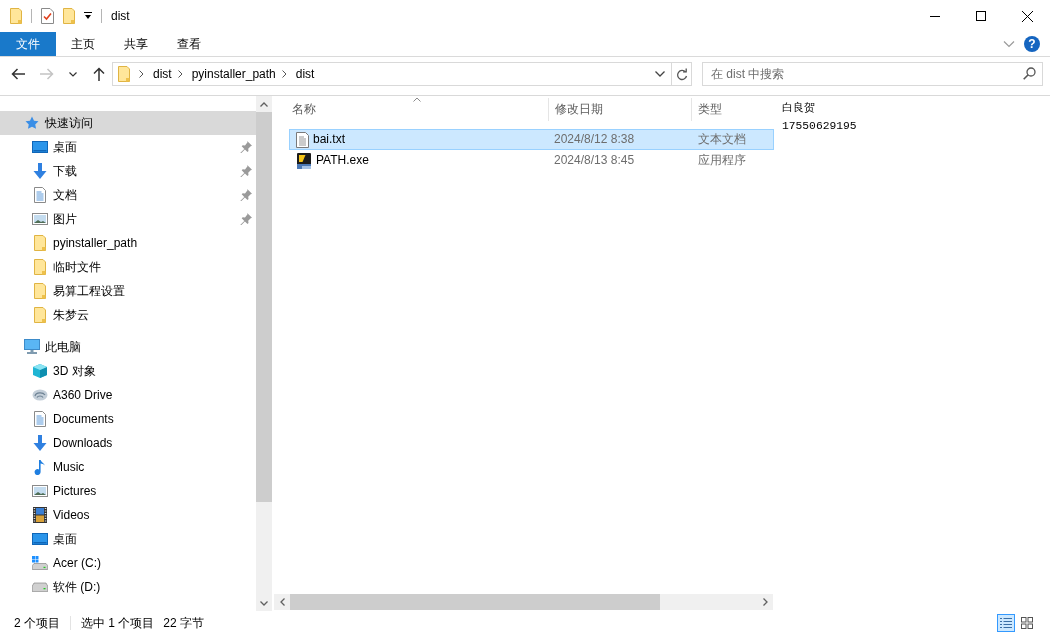 The image size is (1050, 635). What do you see at coordinates (681, 74) in the screenshot?
I see `refresh-icon` at bounding box center [681, 74].